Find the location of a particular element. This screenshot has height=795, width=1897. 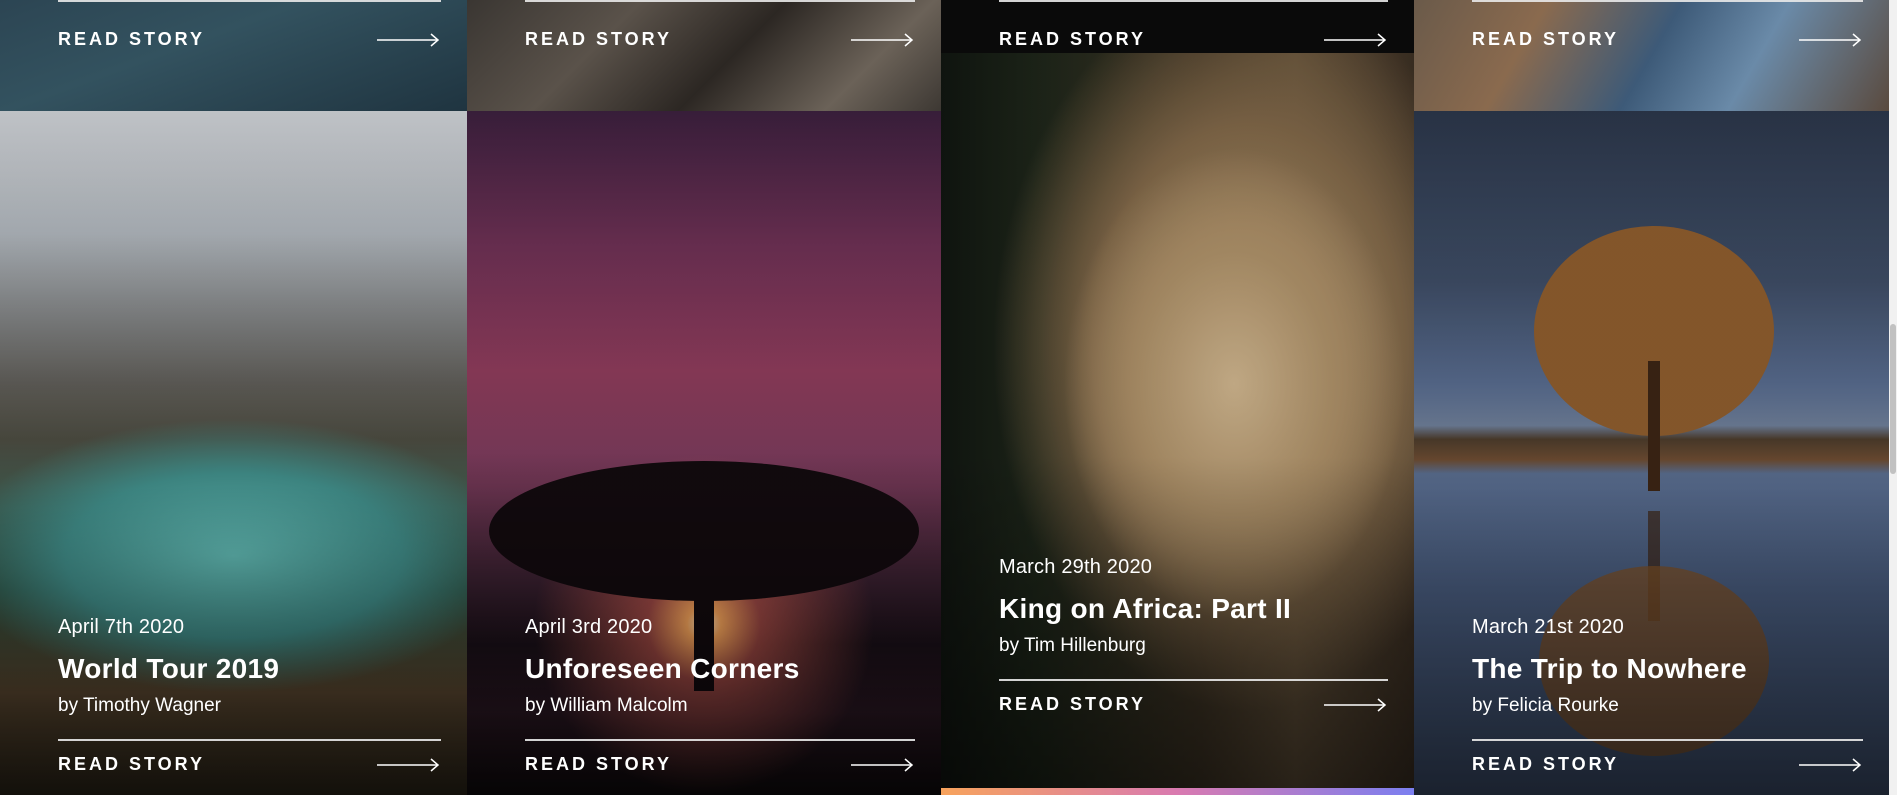

story-date: April 7th 2020 is located at coordinates (121, 627).